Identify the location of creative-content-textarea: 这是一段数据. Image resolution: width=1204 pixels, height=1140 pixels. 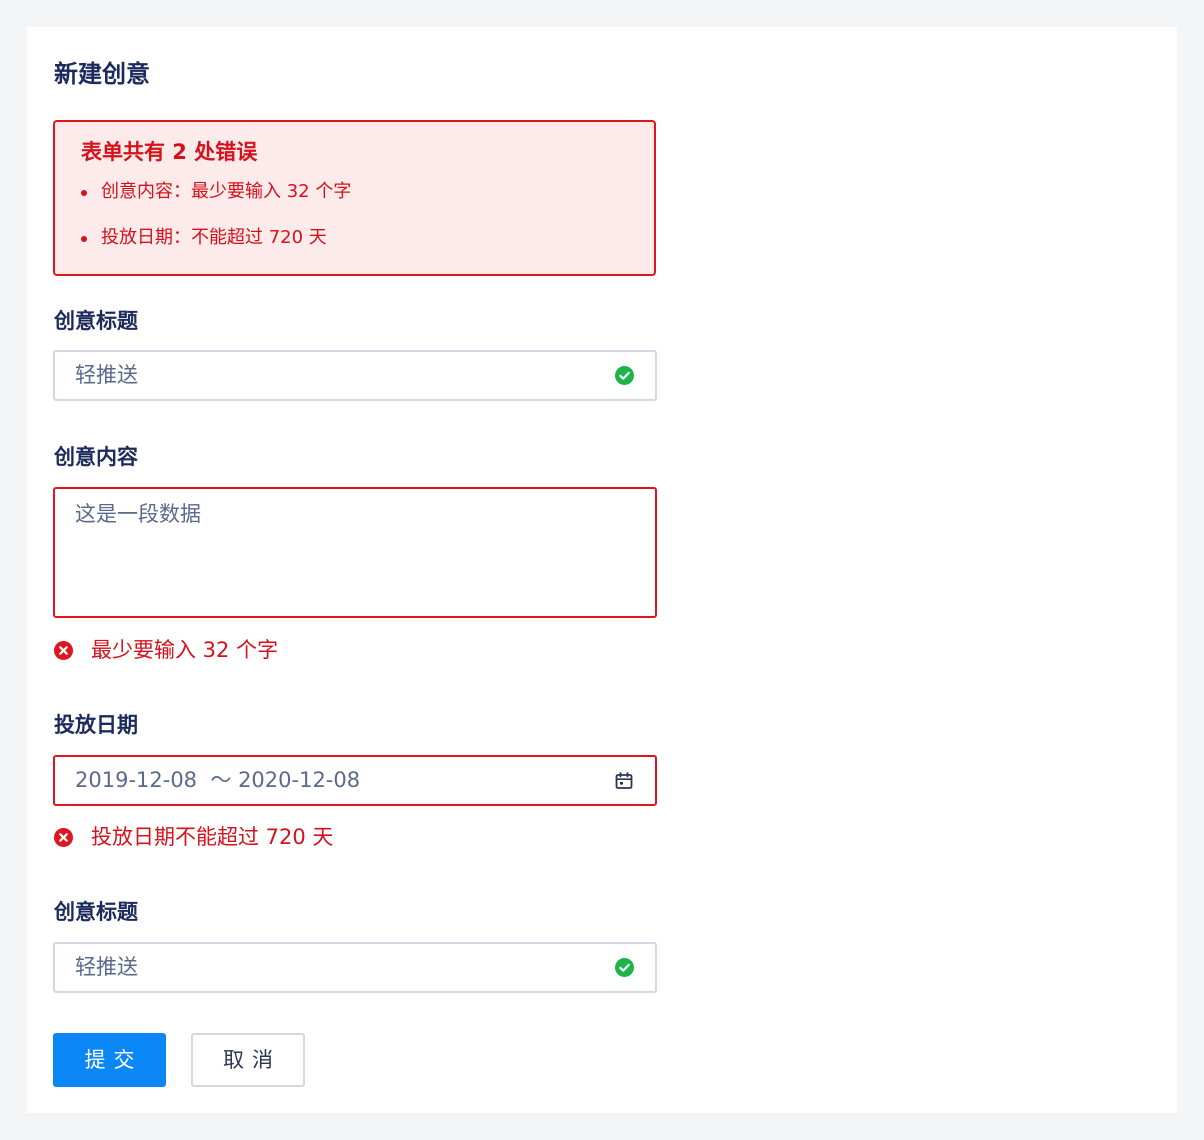
(355, 552).